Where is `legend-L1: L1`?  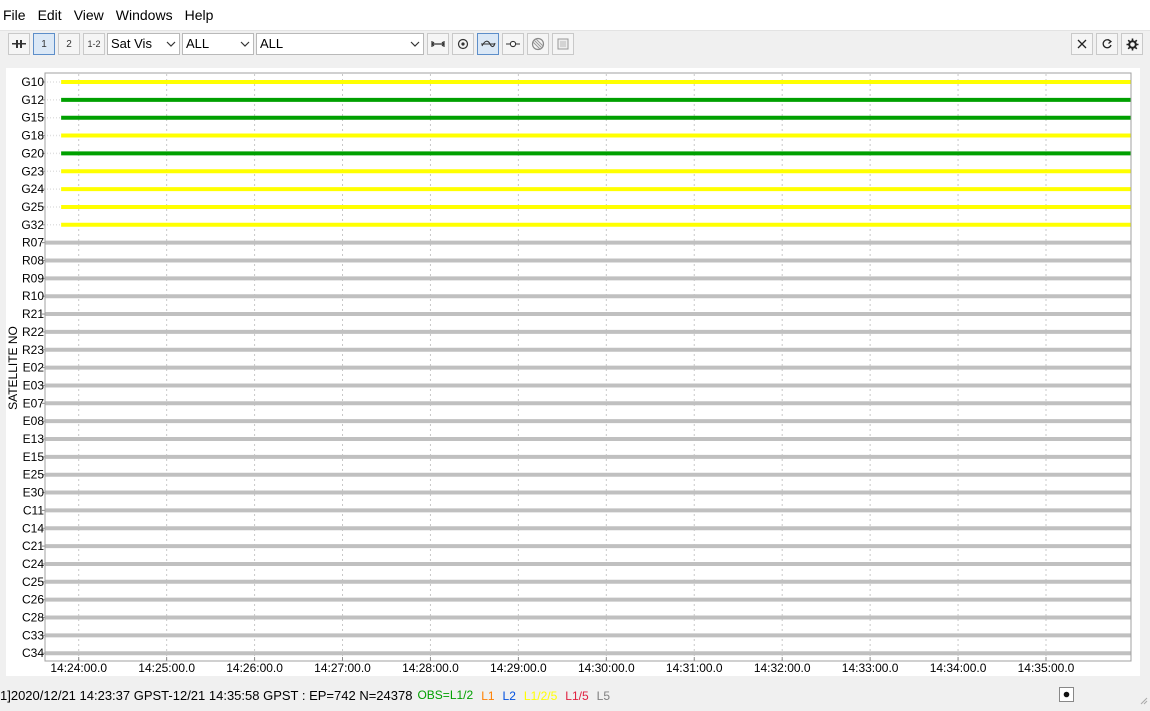
legend-L1: L1 is located at coordinates (488, 695).